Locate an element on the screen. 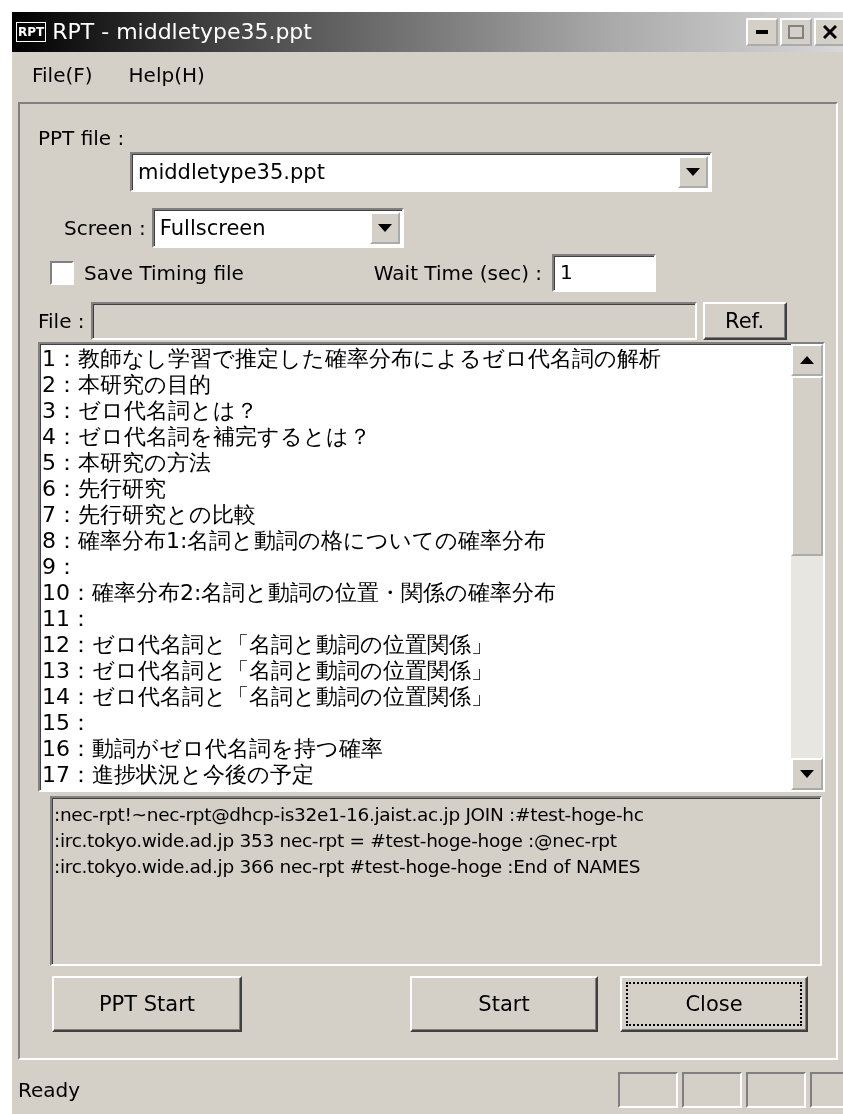 The image size is (843, 1114). list-item: 9： is located at coordinates (416, 566).